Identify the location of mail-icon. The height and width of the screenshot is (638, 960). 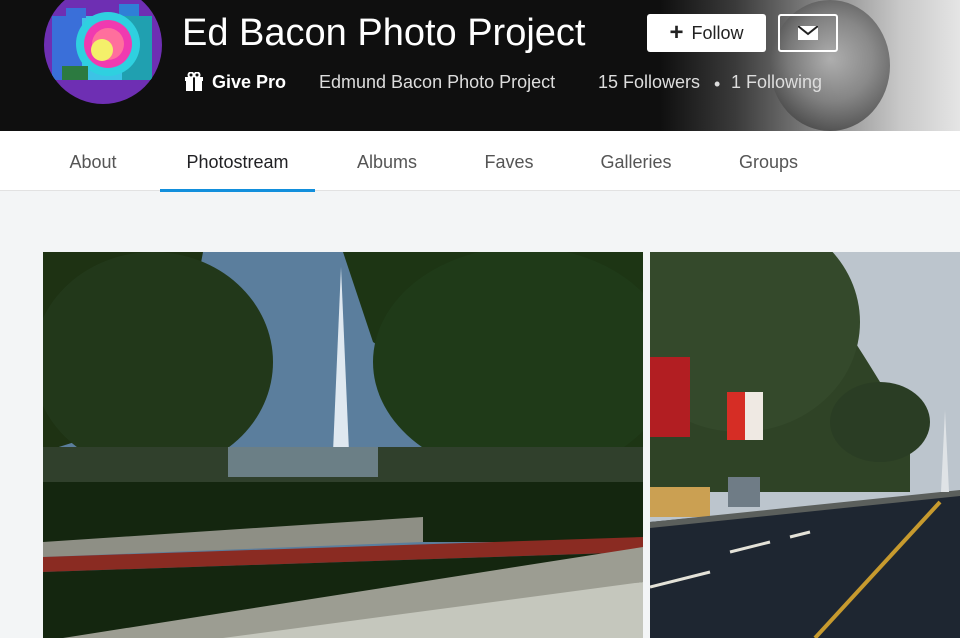
(808, 33).